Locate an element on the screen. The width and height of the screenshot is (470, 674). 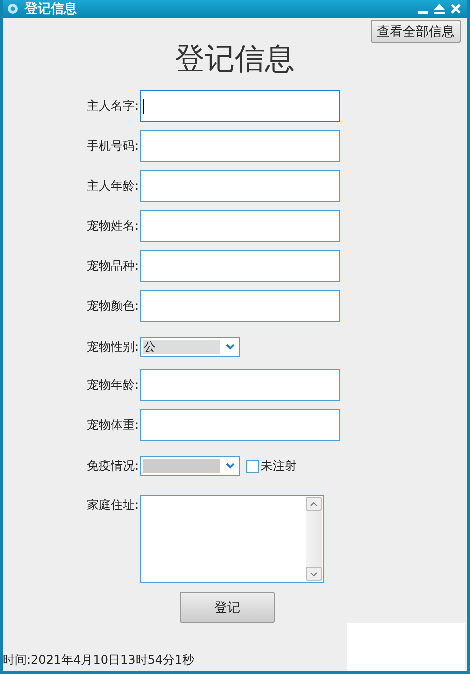
field-label: 主人年龄: is located at coordinates (113, 186).